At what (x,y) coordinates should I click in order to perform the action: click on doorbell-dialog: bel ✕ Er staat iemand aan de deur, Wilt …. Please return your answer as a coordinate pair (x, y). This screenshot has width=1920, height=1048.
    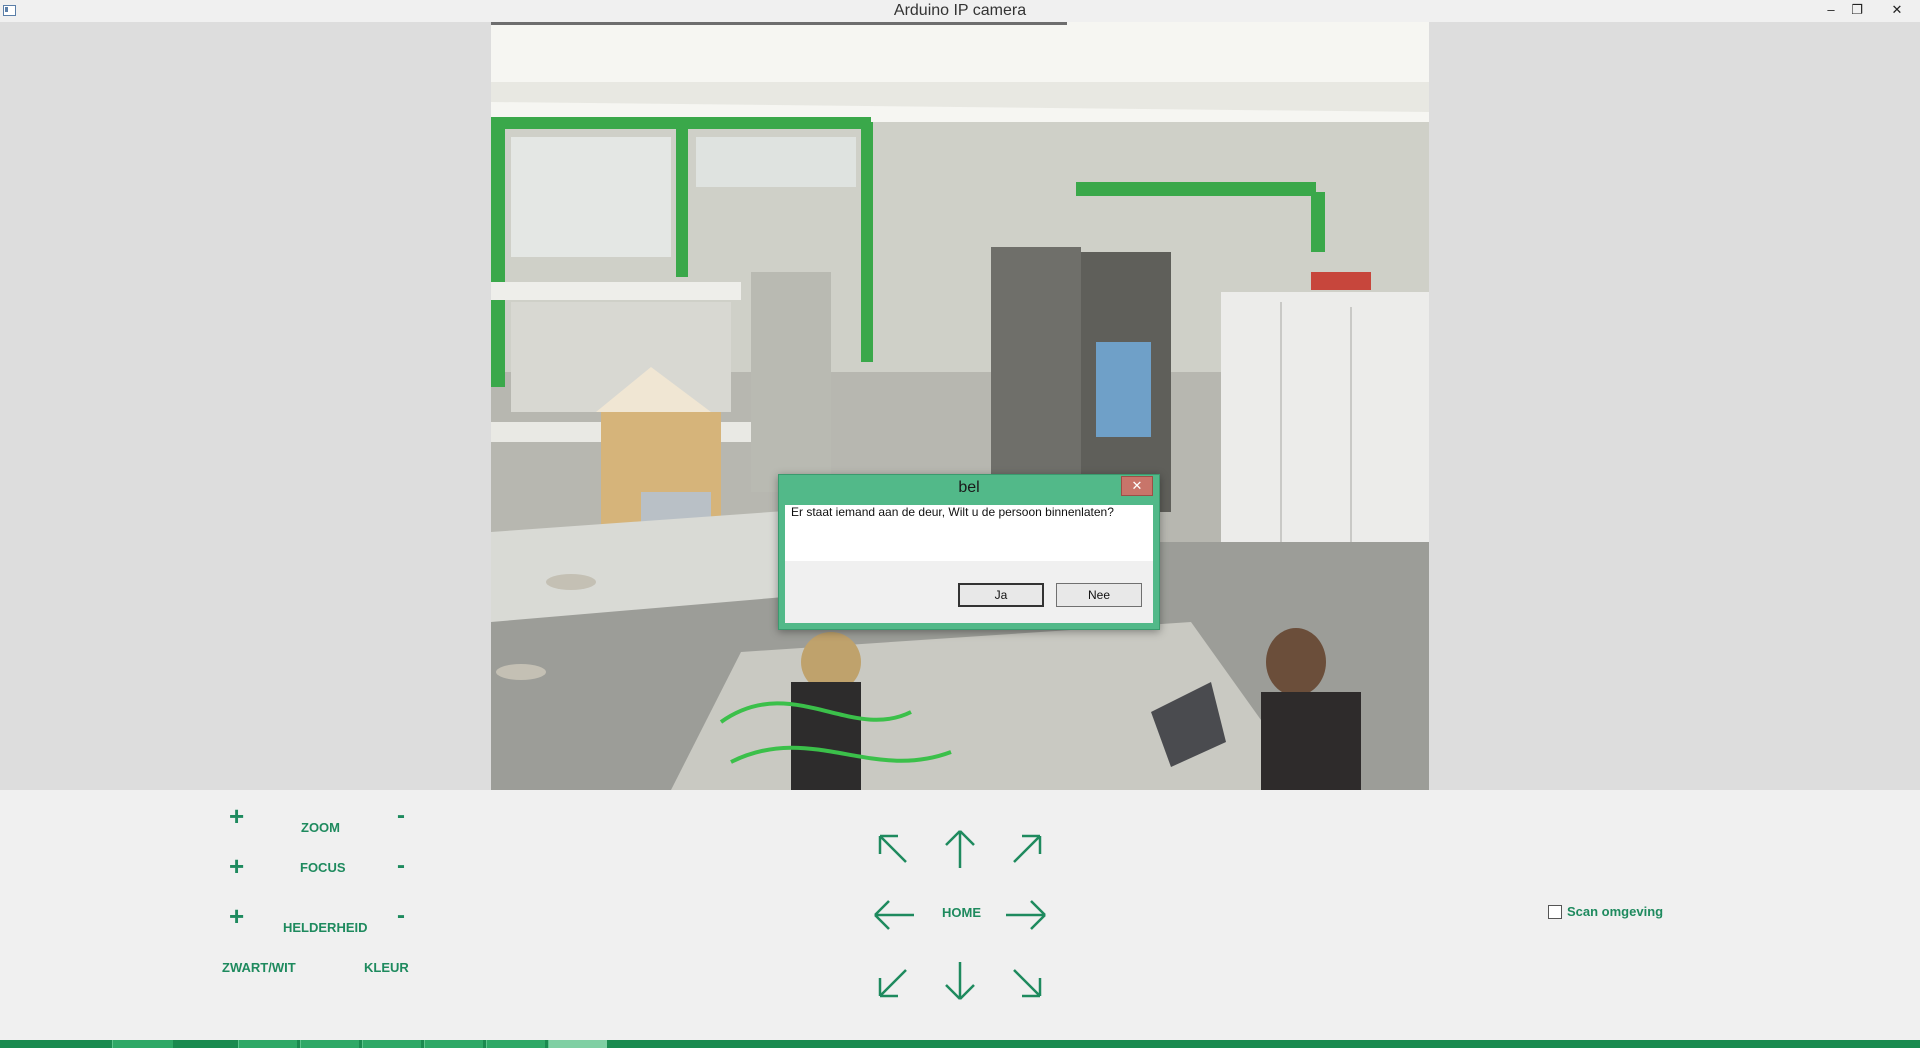
    Looking at the image, I should click on (969, 552).